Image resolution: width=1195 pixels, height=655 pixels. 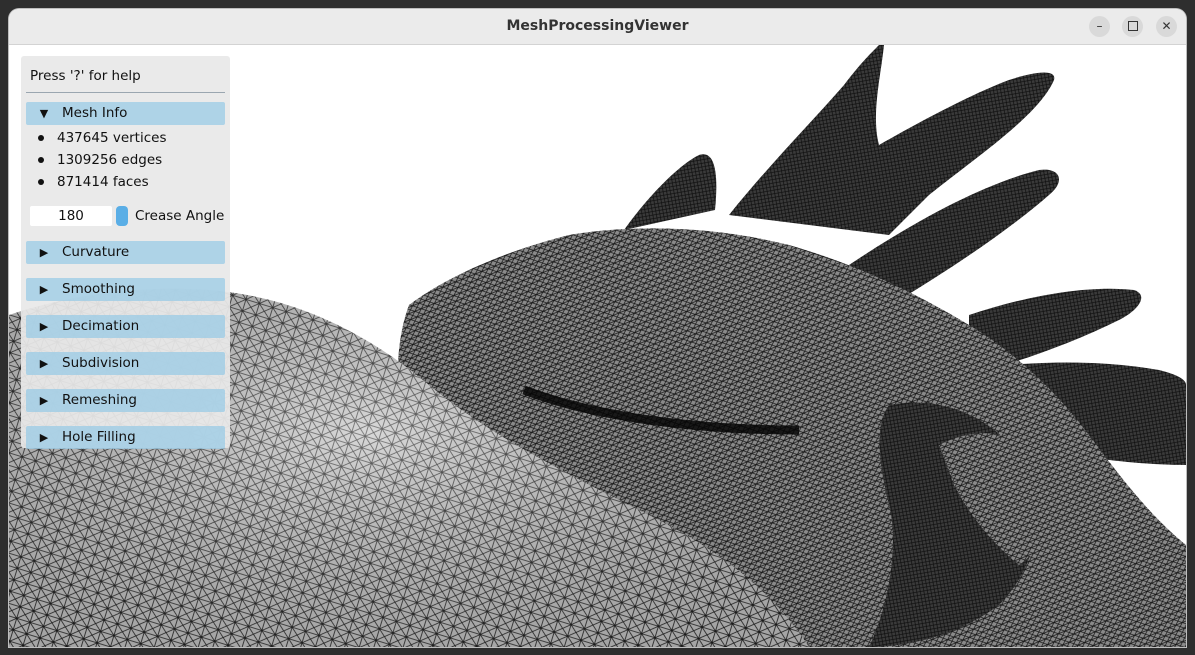 What do you see at coordinates (103, 182) in the screenshot?
I see `face-count: 871414 faces` at bounding box center [103, 182].